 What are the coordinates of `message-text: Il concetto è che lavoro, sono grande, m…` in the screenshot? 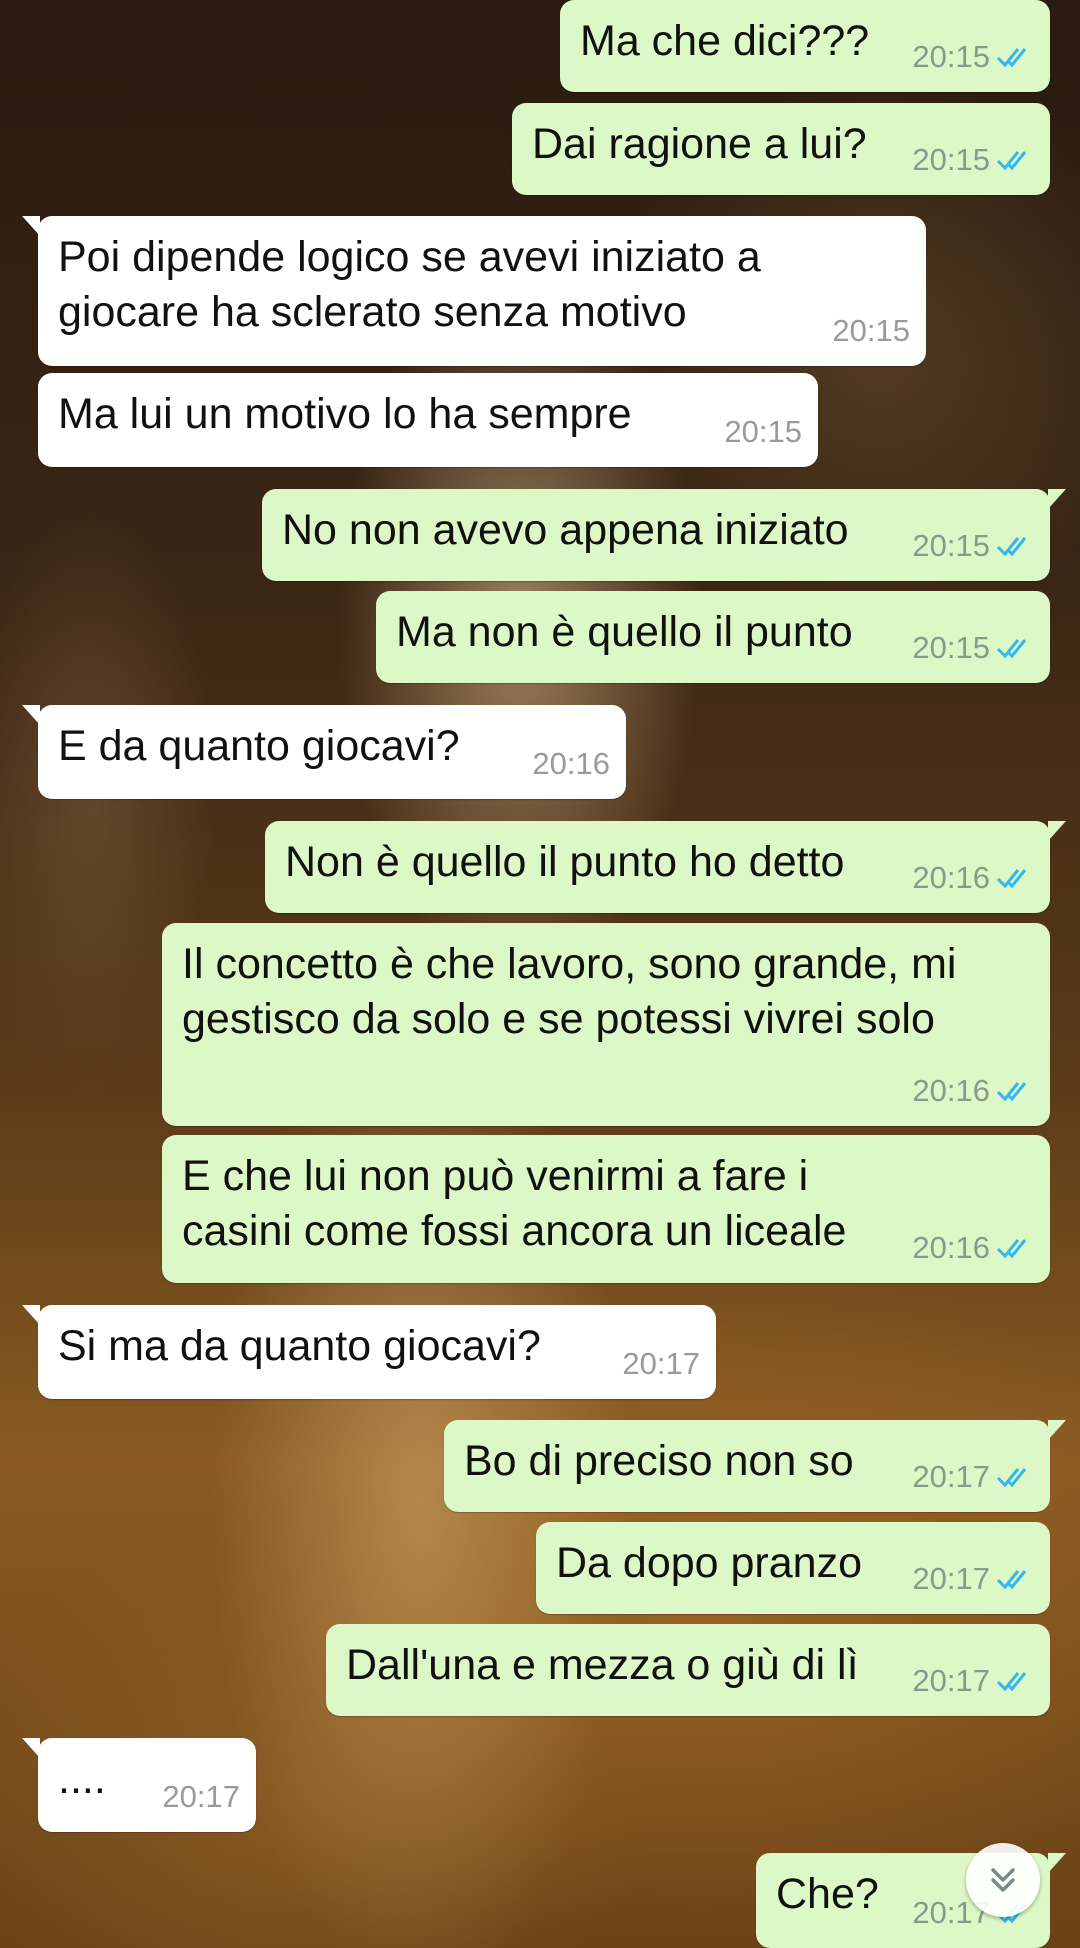 It's located at (569, 991).